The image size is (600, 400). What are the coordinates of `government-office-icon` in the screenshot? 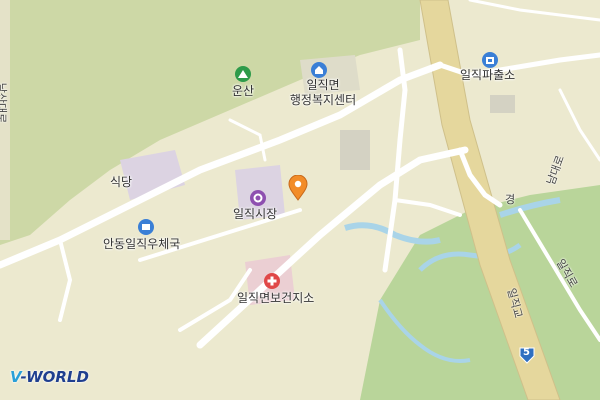 It's located at (319, 70).